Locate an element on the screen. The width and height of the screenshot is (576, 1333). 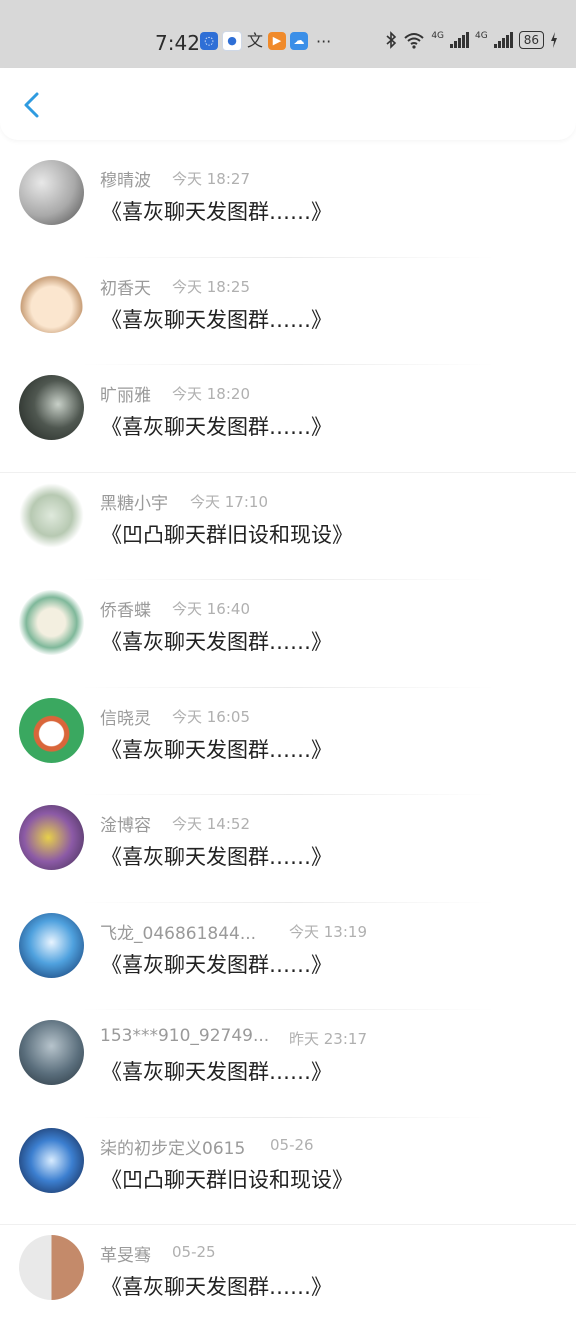
list-item: 旷丽雅 今天 18:20 《喜灰聊天发图群……》 is located at coordinates (288, 419).